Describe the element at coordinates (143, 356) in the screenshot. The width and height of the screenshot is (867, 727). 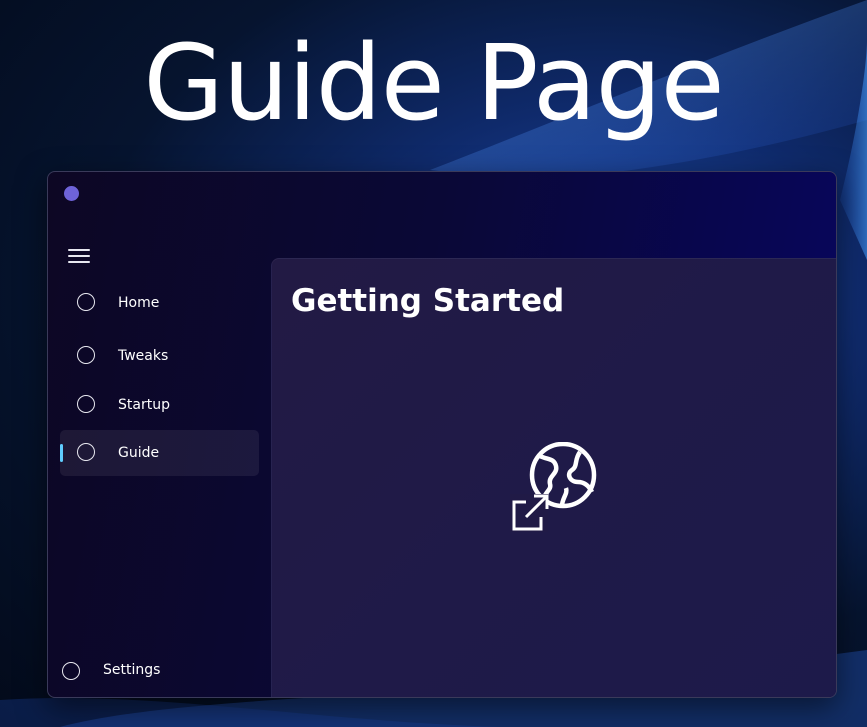
I see `sidebar-item-label: Tweaks` at that location.